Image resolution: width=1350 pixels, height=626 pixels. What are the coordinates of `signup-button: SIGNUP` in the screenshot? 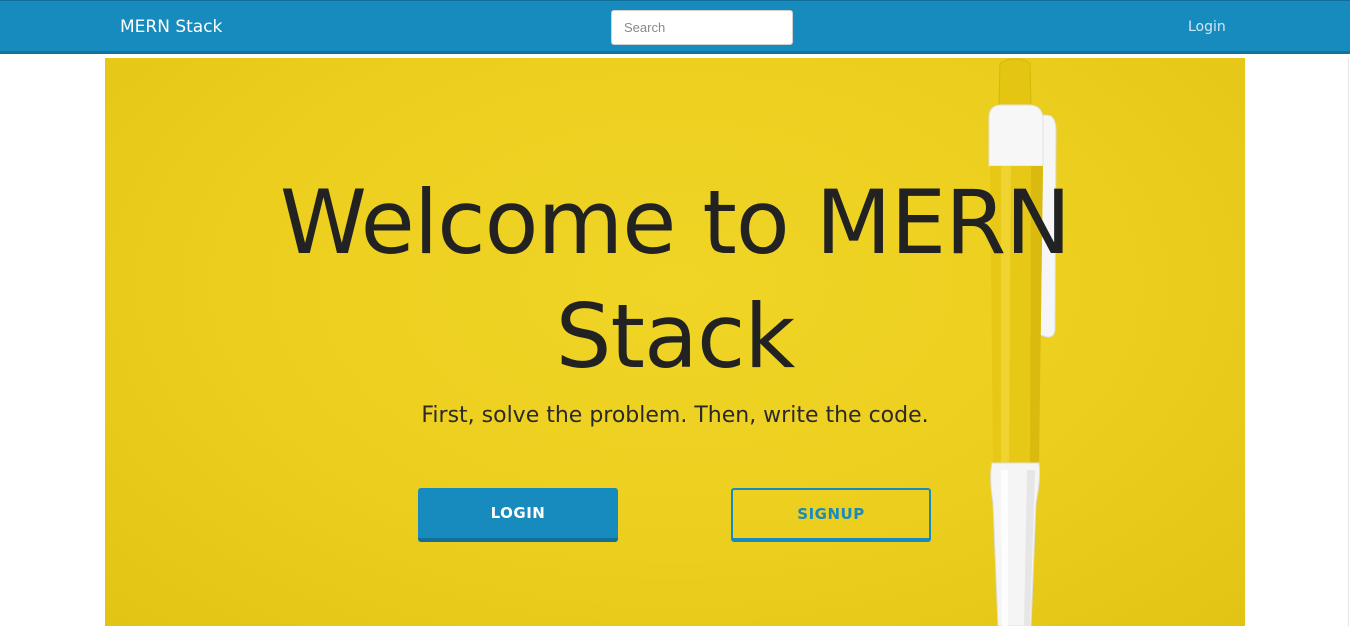 It's located at (831, 515).